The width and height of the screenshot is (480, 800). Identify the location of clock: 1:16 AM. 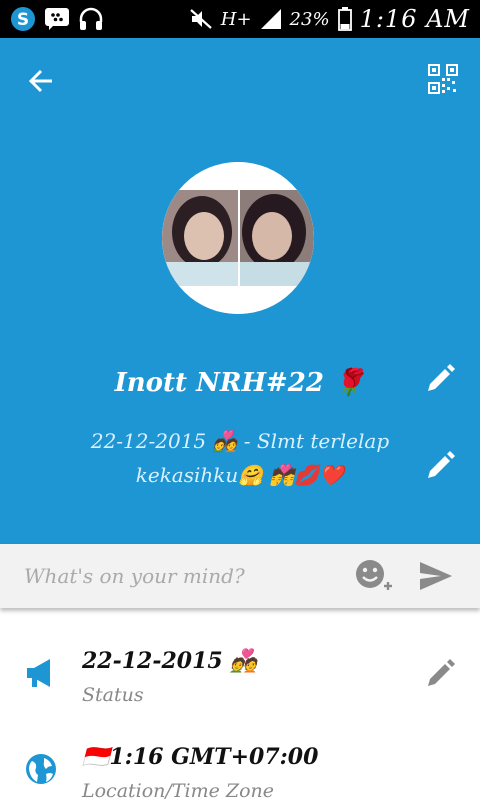
(414, 19).